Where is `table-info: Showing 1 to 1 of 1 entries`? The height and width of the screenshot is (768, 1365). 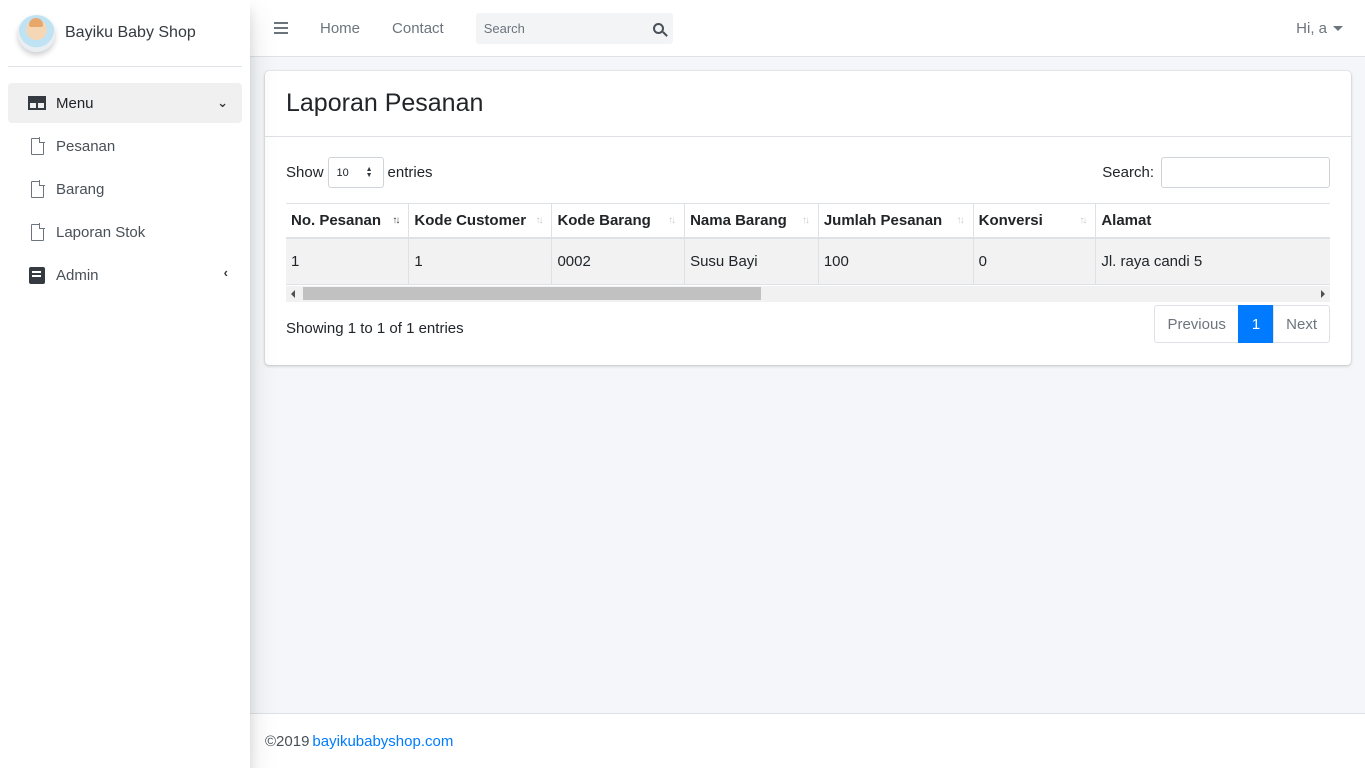 table-info: Showing 1 to 1 of 1 entries is located at coordinates (375, 328).